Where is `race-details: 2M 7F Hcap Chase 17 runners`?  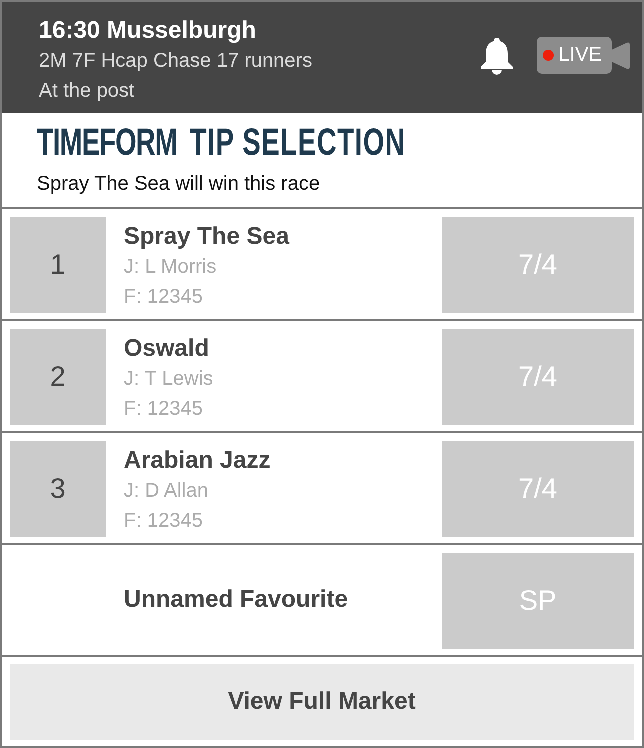 race-details: 2M 7F Hcap Chase 17 runners is located at coordinates (175, 61).